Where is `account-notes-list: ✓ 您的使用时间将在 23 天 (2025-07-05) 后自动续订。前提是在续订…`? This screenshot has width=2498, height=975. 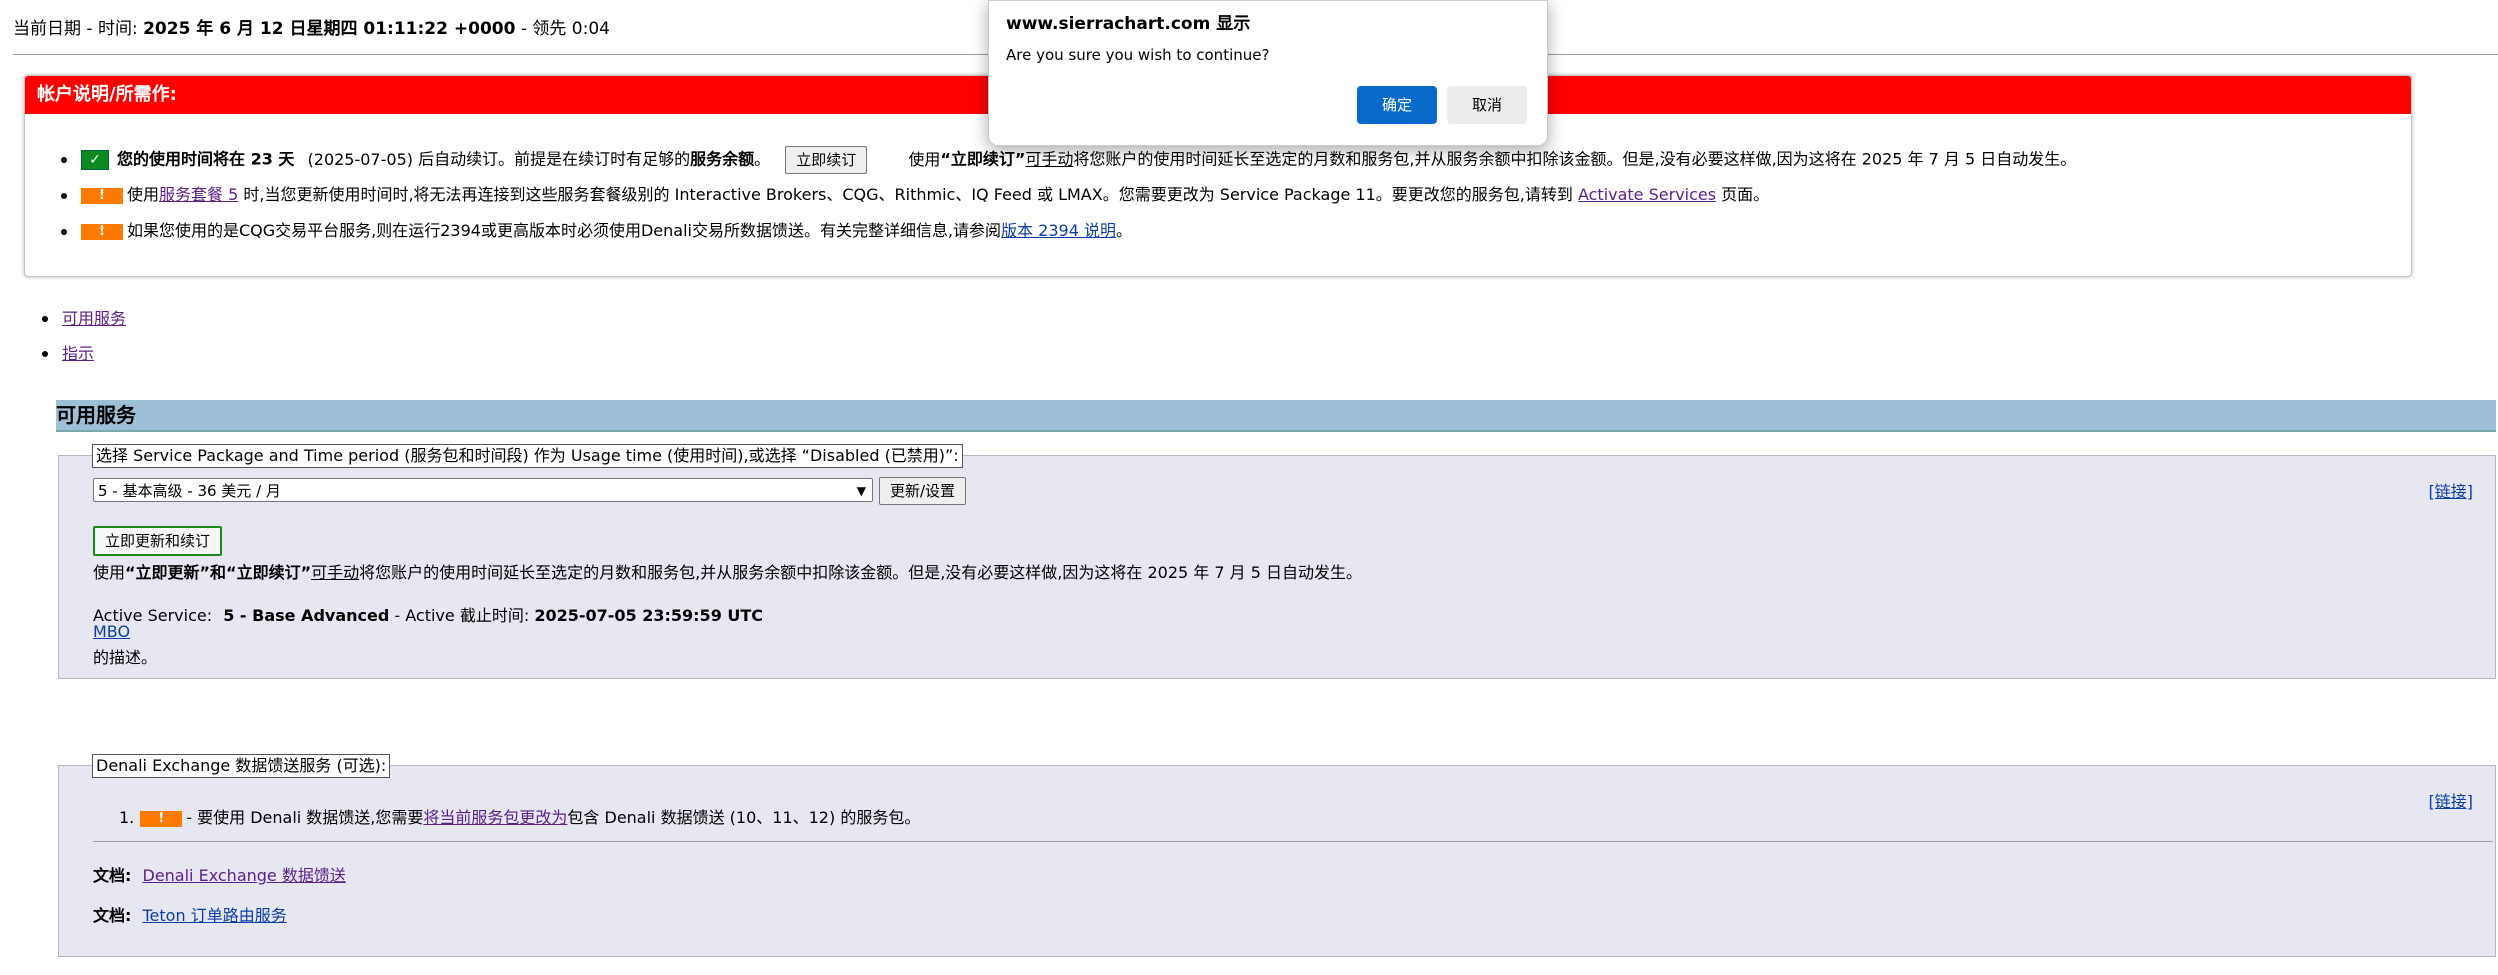 account-notes-list: ✓ 您的使用时间将在 23 天 (2025-07-05) 后自动续订。前提是在续订… is located at coordinates (1231, 200).